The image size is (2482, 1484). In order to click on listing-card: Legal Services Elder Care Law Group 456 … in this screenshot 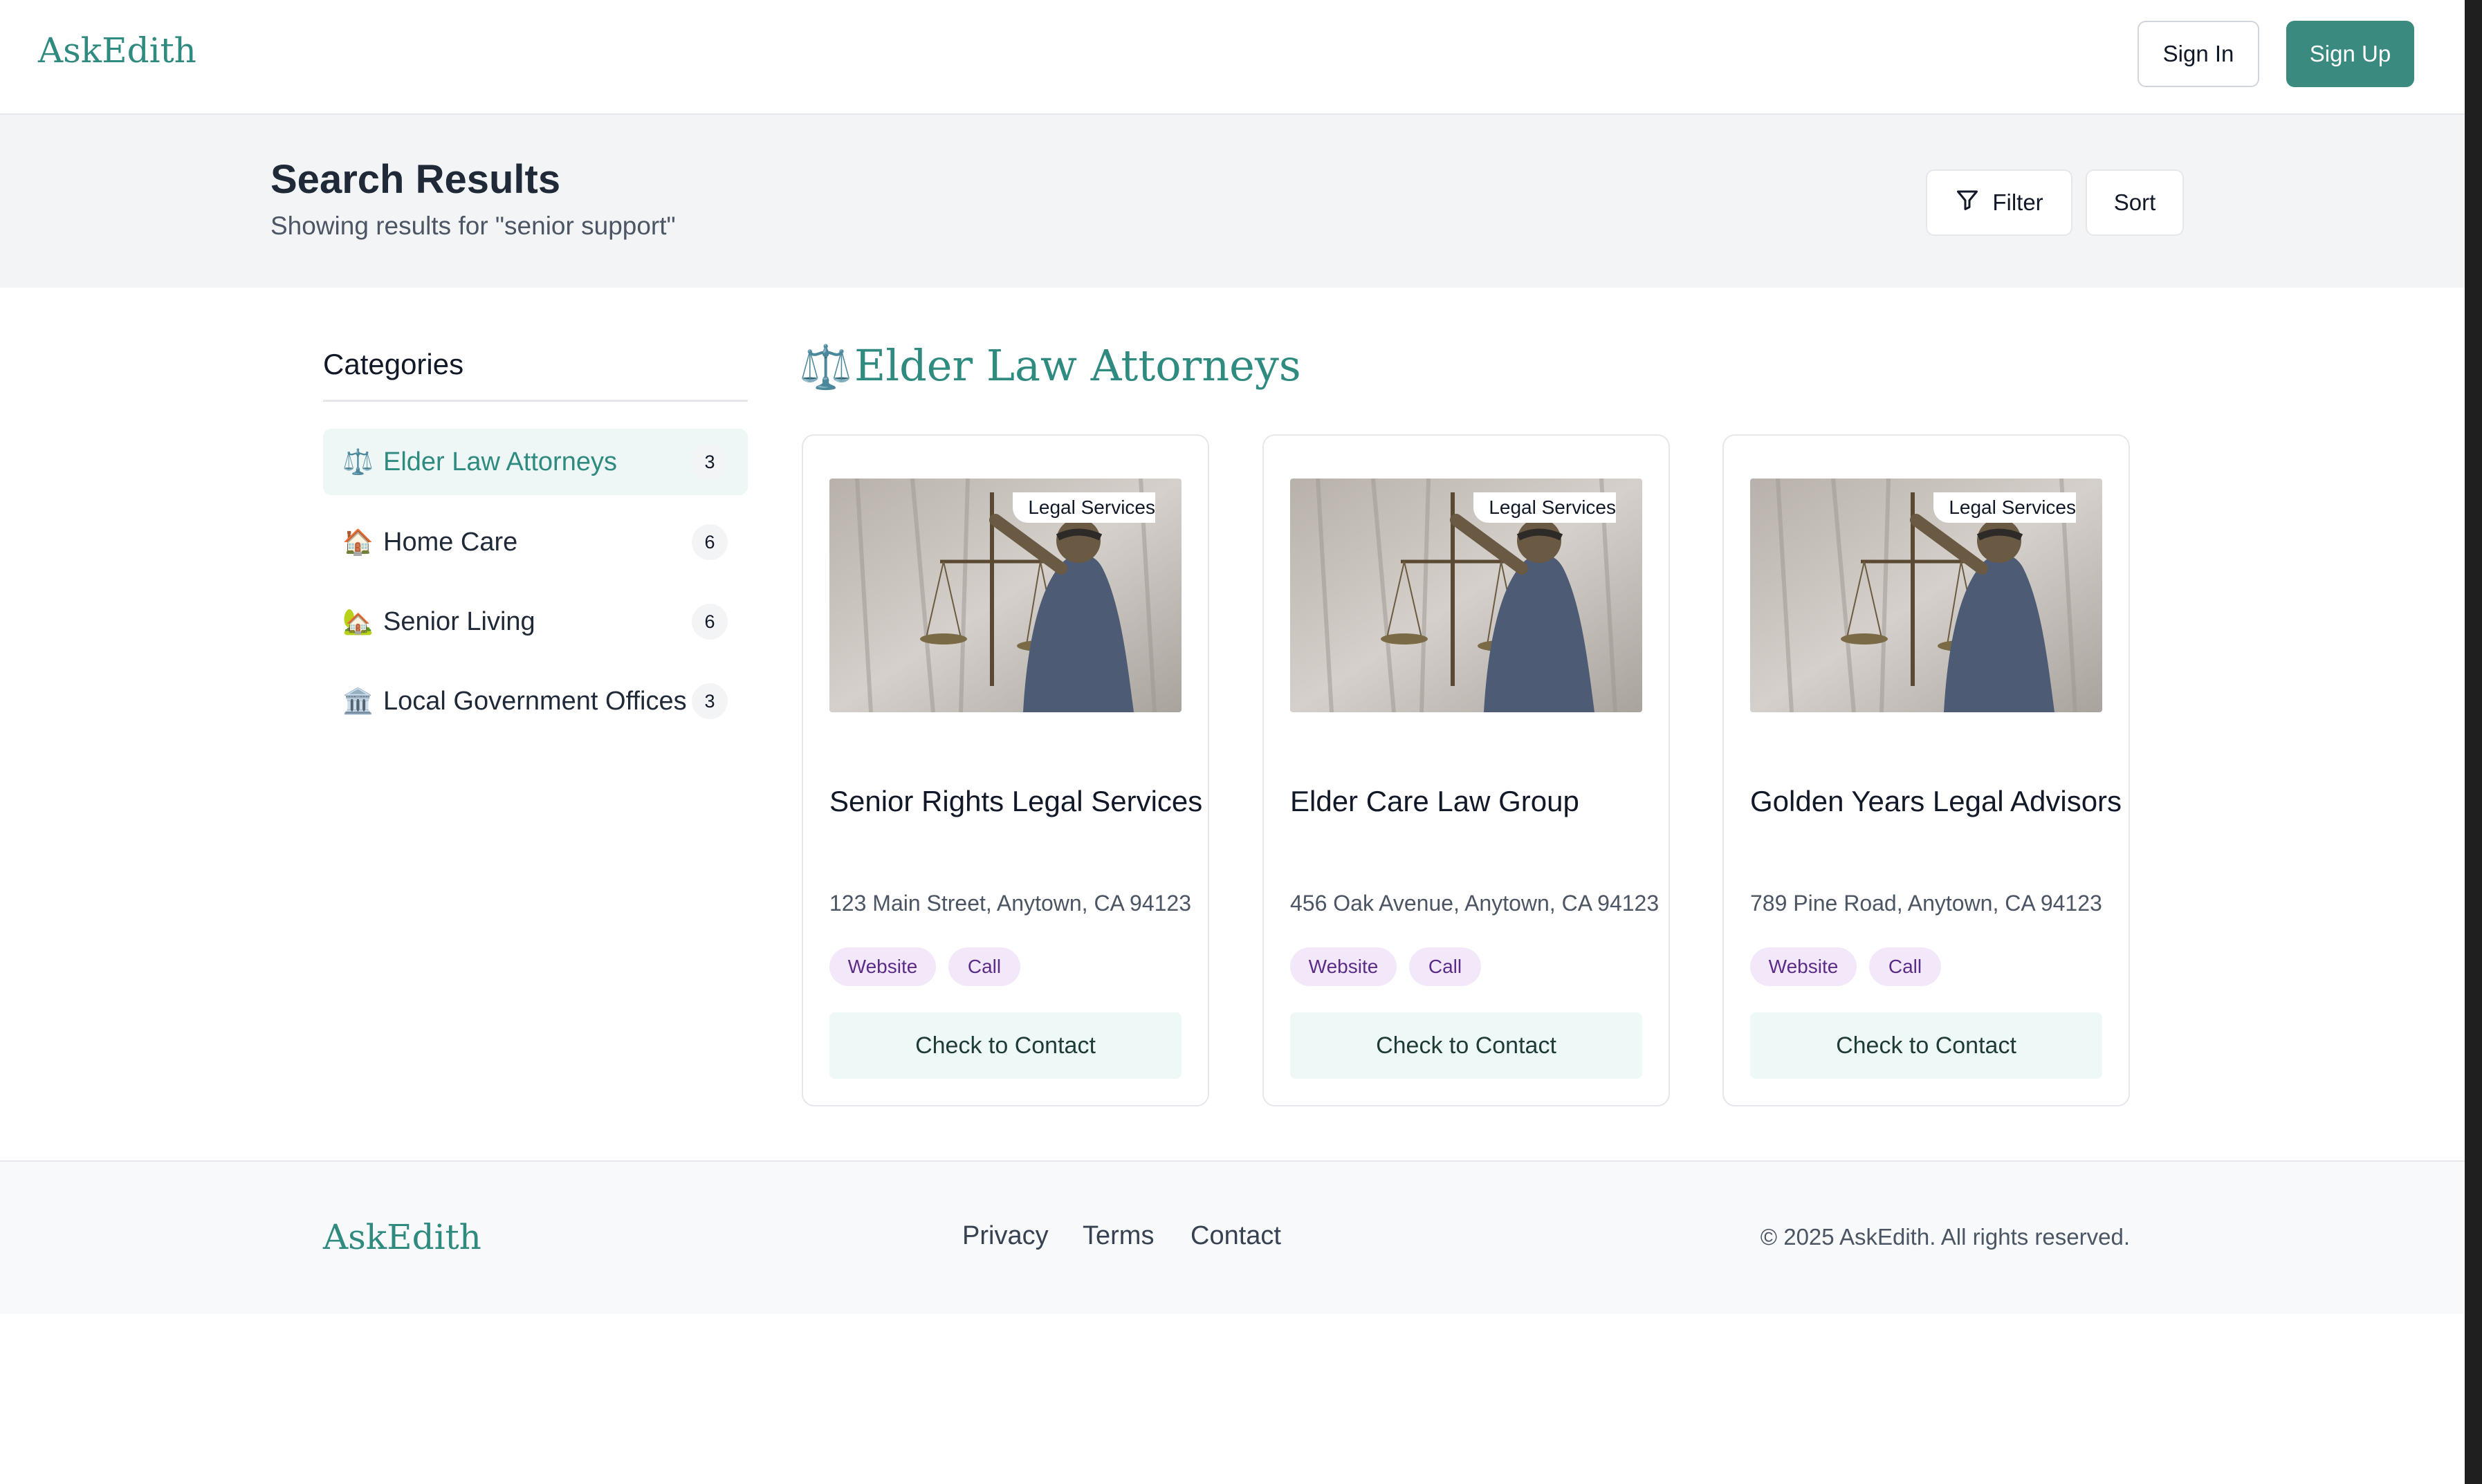, I will do `click(1466, 770)`.